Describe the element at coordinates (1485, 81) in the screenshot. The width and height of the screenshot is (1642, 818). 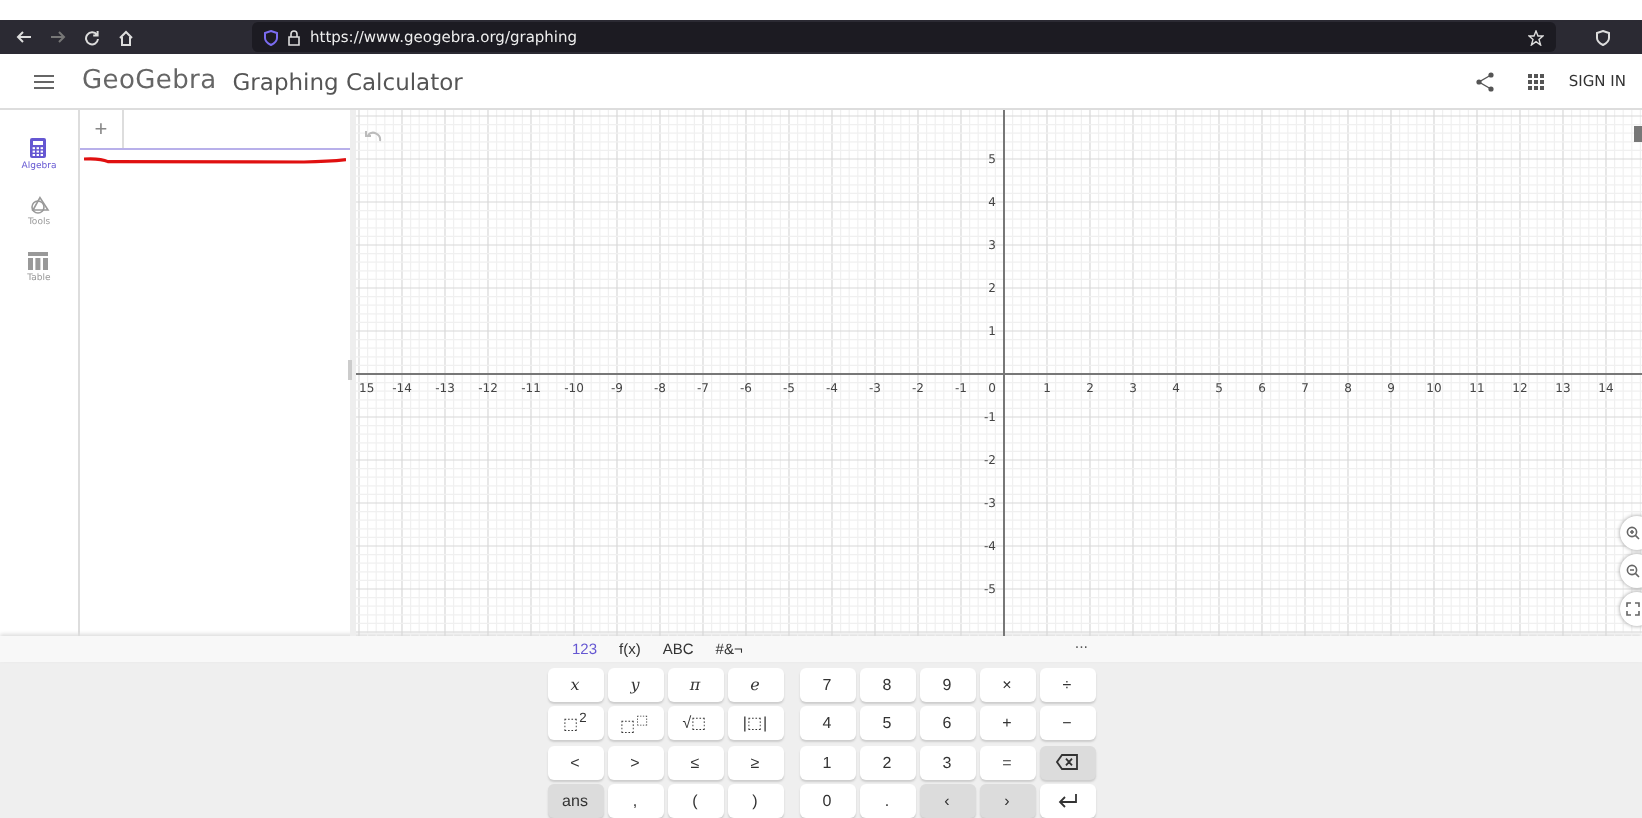
I see `share-icon` at that location.